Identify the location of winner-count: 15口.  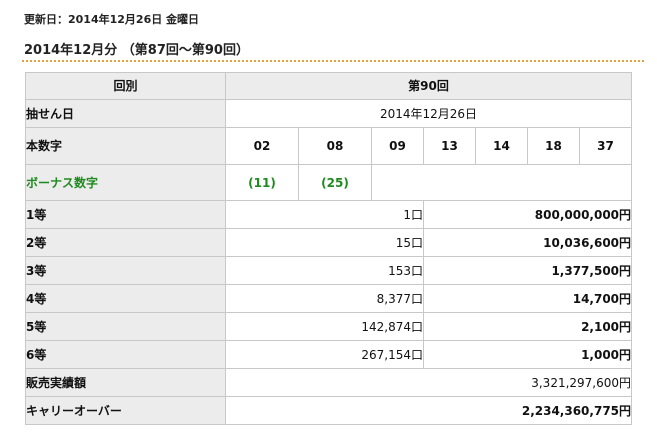
(324, 242).